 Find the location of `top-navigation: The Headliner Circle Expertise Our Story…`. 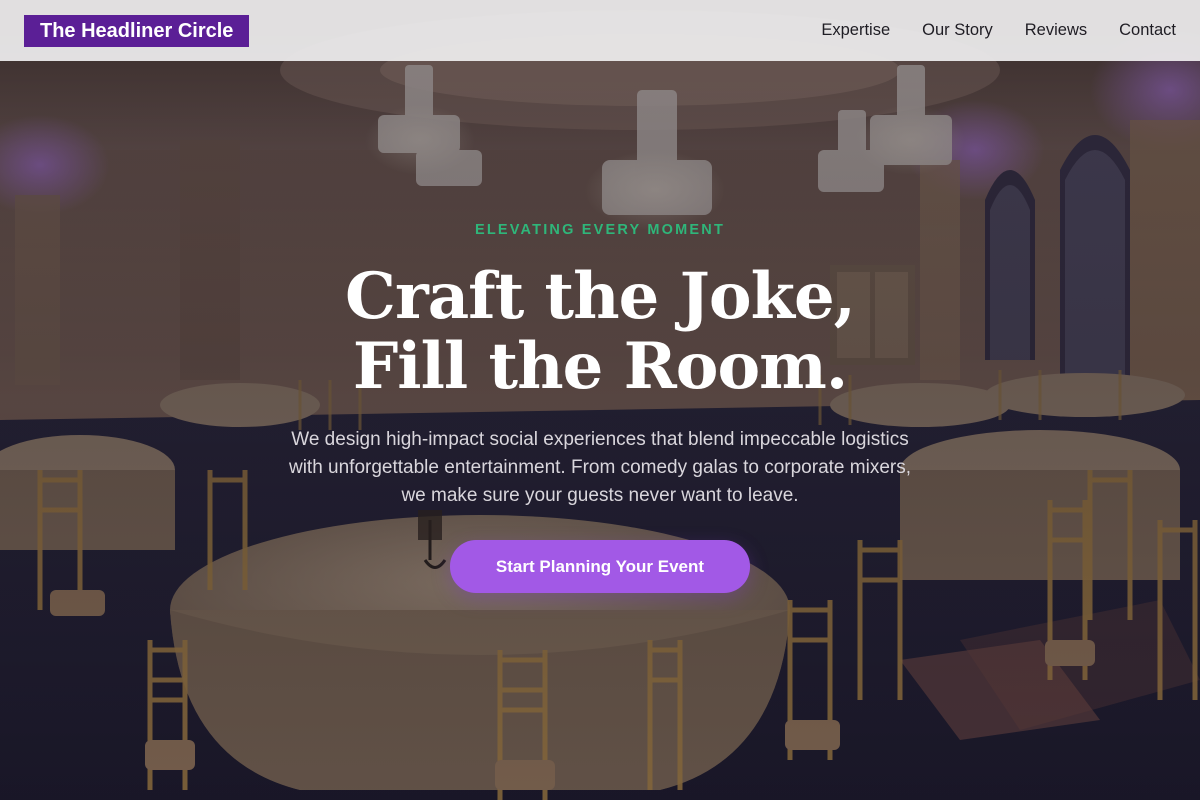

top-navigation: The Headliner Circle Expertise Our Story… is located at coordinates (600, 30).